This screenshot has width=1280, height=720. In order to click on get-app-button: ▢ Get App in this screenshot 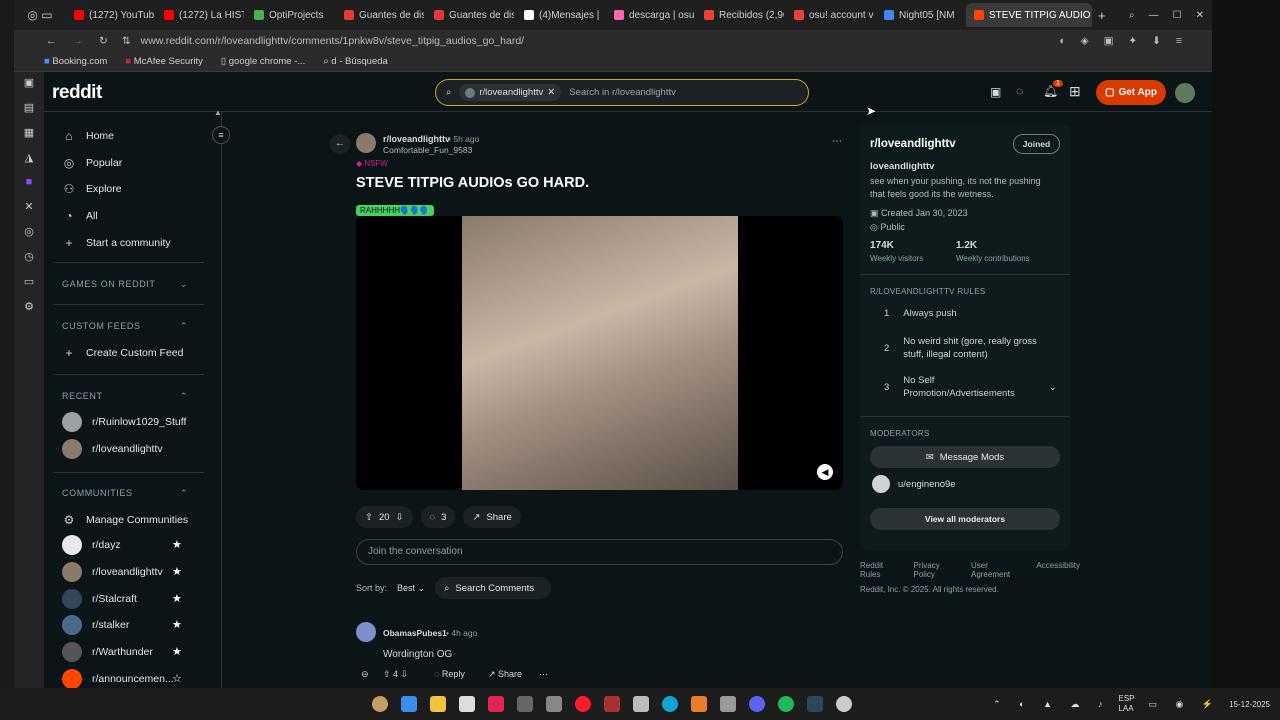, I will do `click(1131, 92)`.